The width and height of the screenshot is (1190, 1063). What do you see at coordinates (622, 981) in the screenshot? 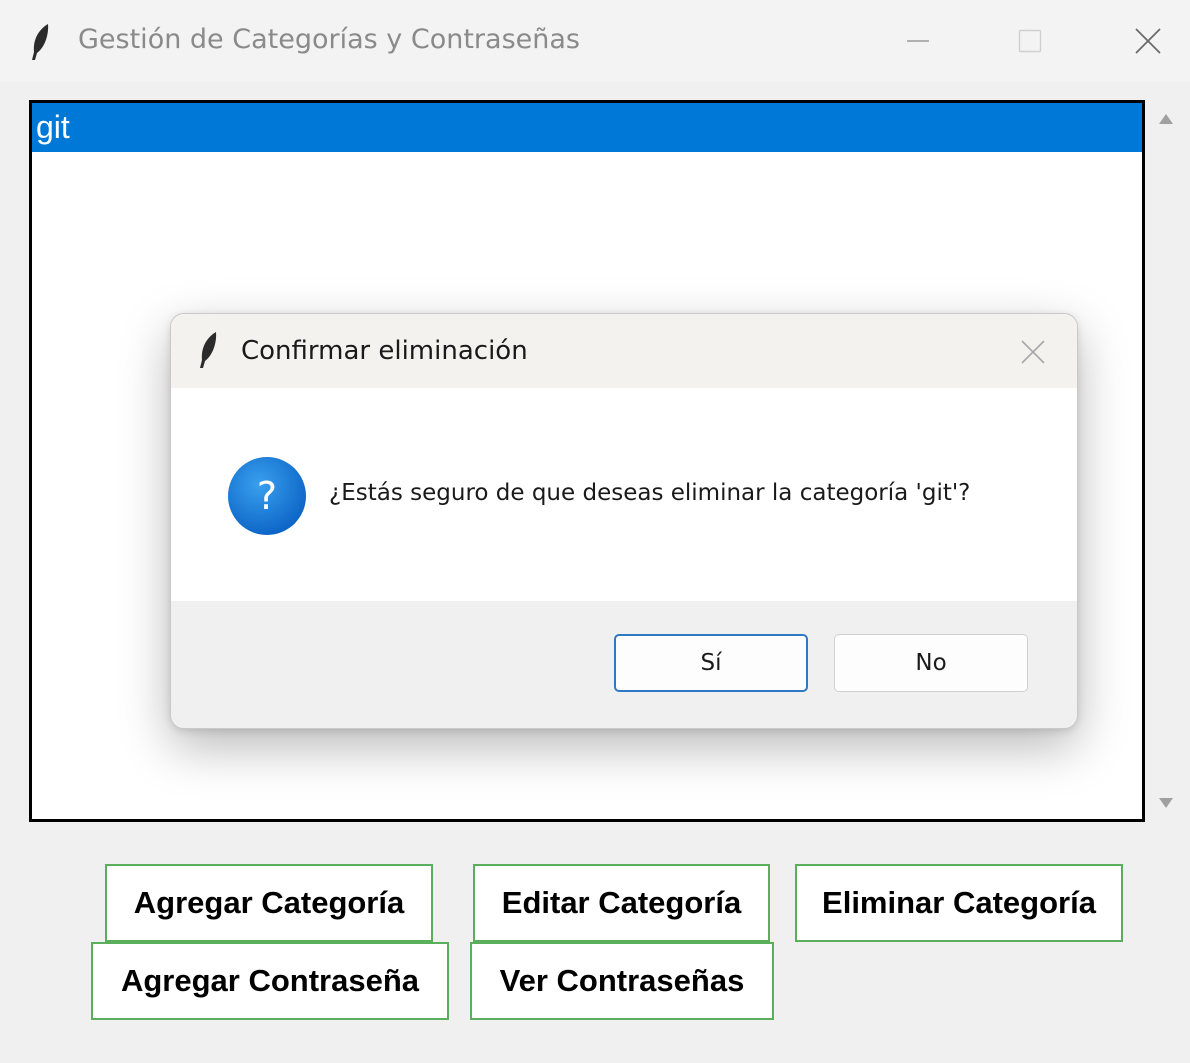
I see `view-passwords-button: Ver Contraseñas` at bounding box center [622, 981].